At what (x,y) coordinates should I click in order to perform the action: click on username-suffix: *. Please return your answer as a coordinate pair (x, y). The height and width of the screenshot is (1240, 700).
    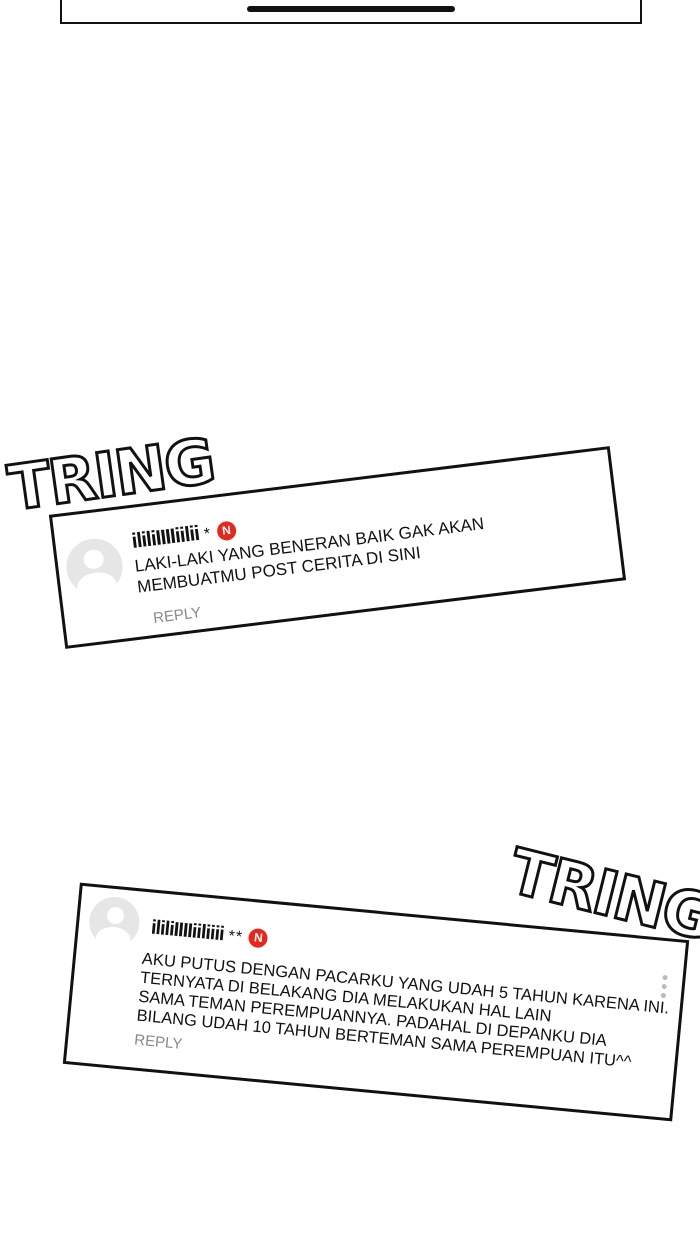
    Looking at the image, I should click on (208, 534).